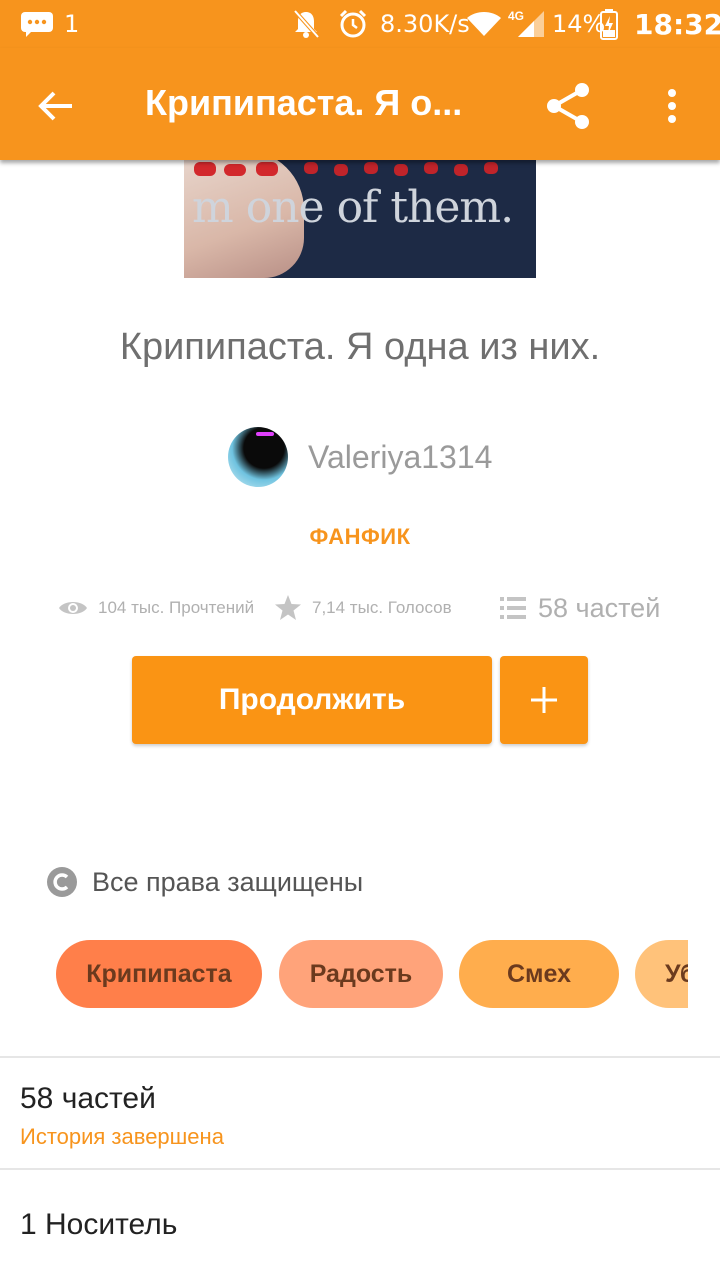 This screenshot has width=720, height=1280. I want to click on star-icon, so click(288, 607).